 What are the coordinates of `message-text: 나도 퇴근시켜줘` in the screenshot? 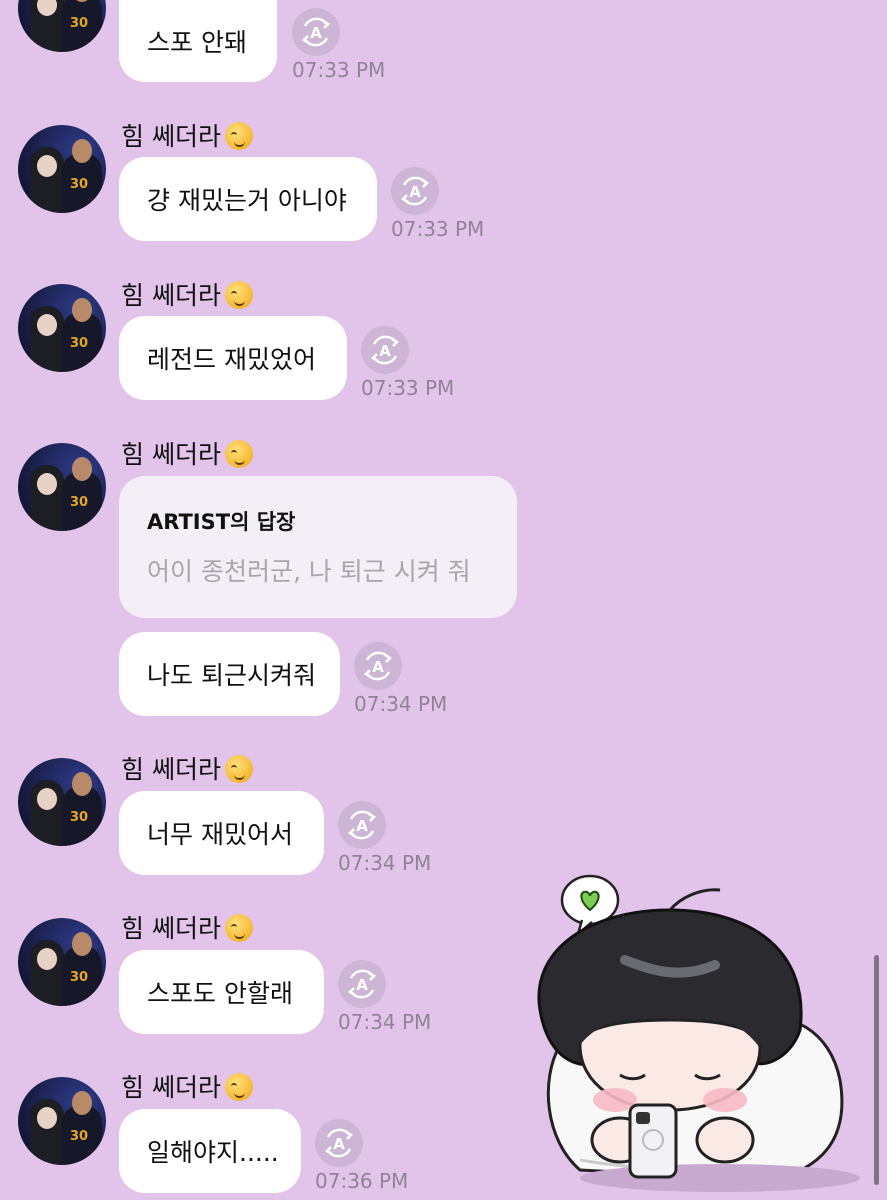 It's located at (231, 675).